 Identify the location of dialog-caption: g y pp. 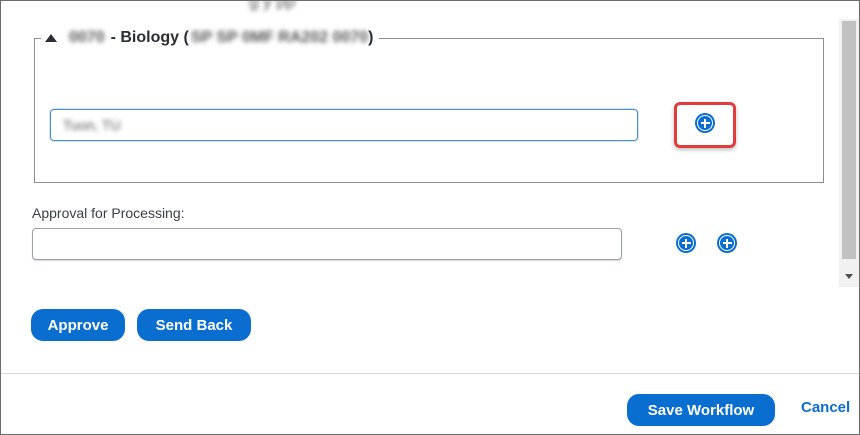
(272, 5).